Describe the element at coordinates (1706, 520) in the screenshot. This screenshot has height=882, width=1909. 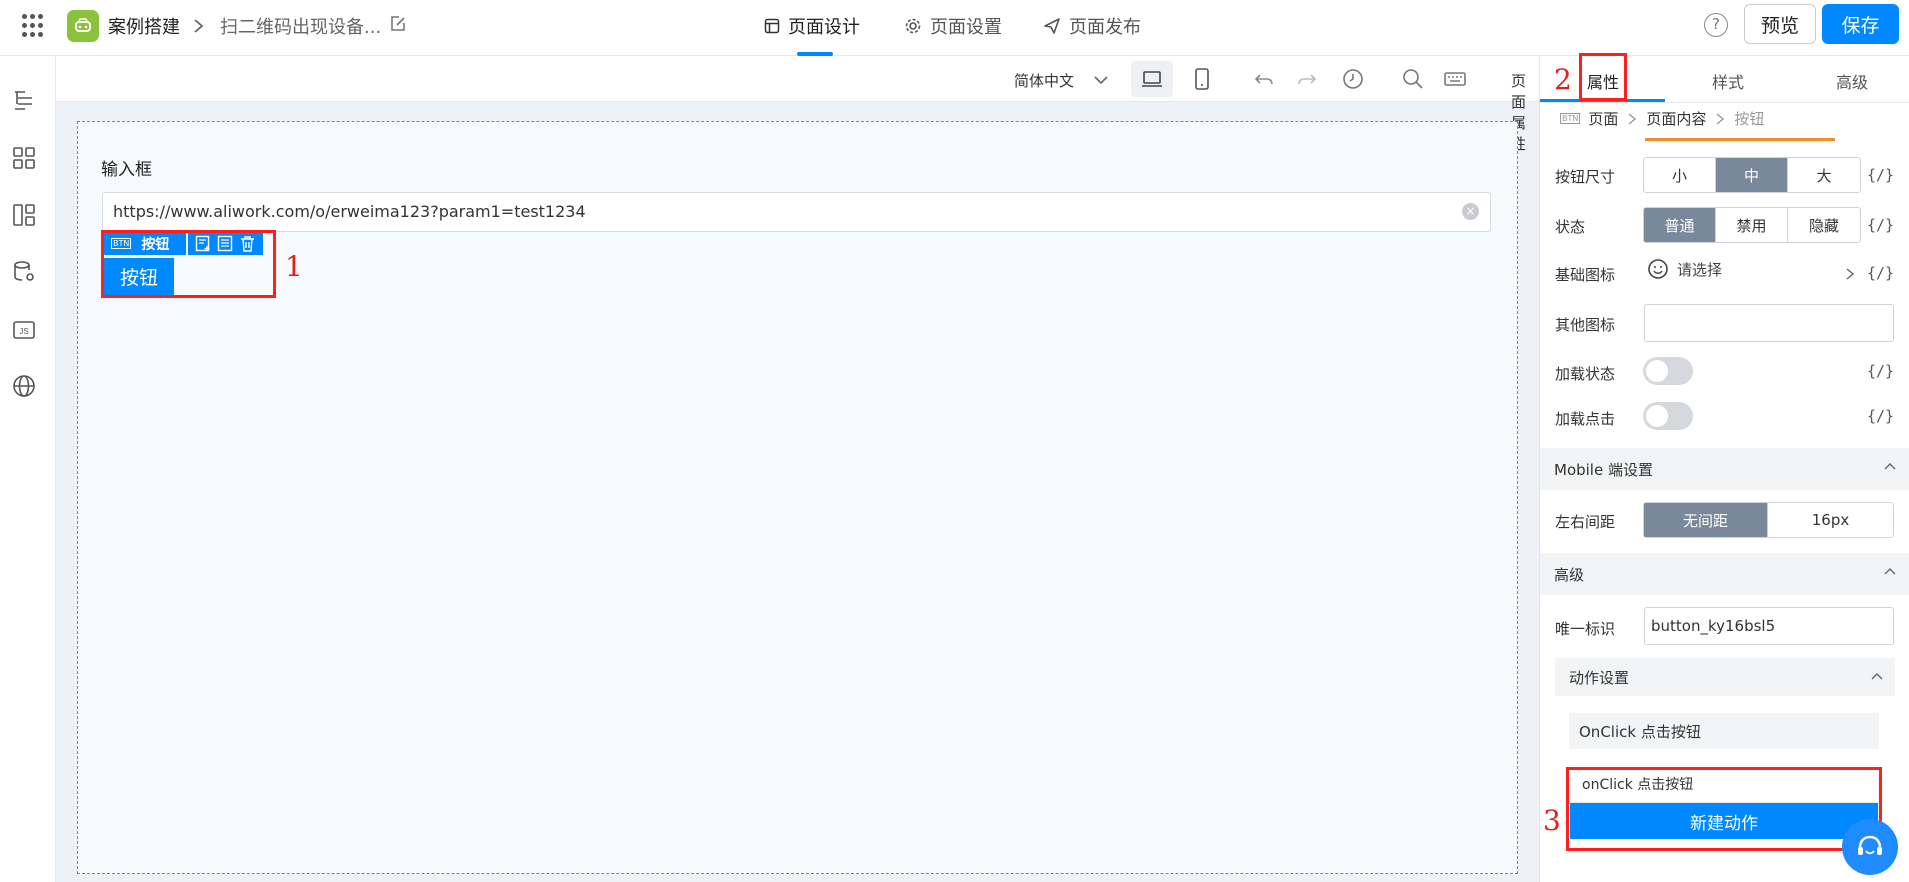
I see `margin-option-none: 无间距` at that location.